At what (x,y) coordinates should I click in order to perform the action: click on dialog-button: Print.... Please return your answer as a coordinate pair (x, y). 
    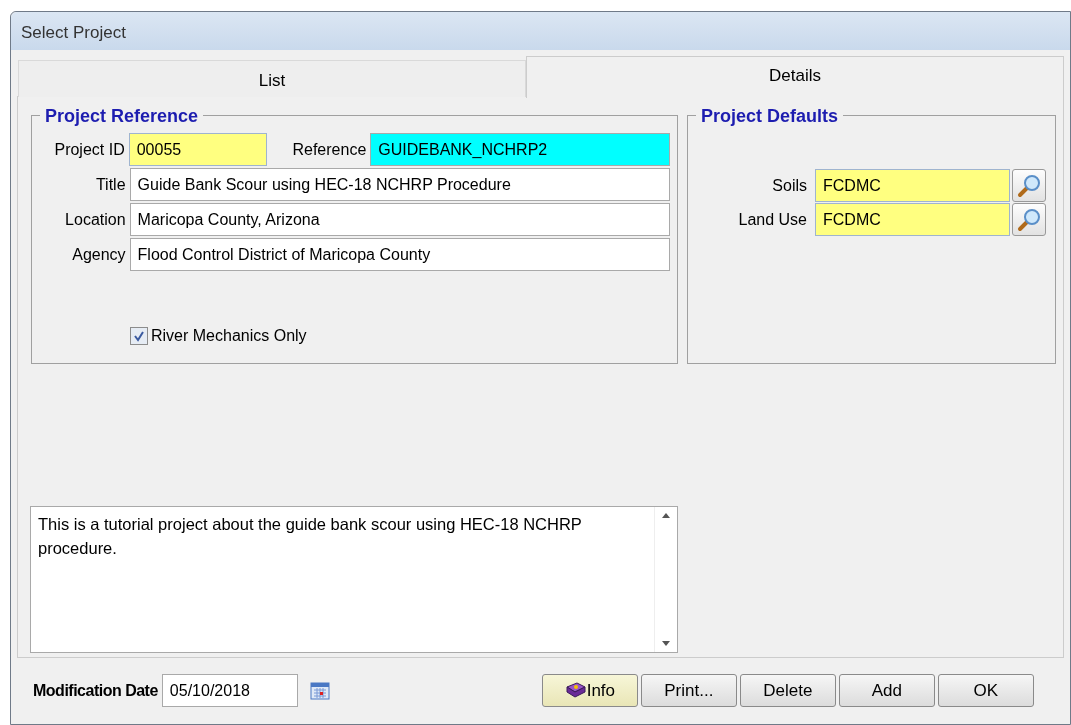
    Looking at the image, I should click on (688, 690).